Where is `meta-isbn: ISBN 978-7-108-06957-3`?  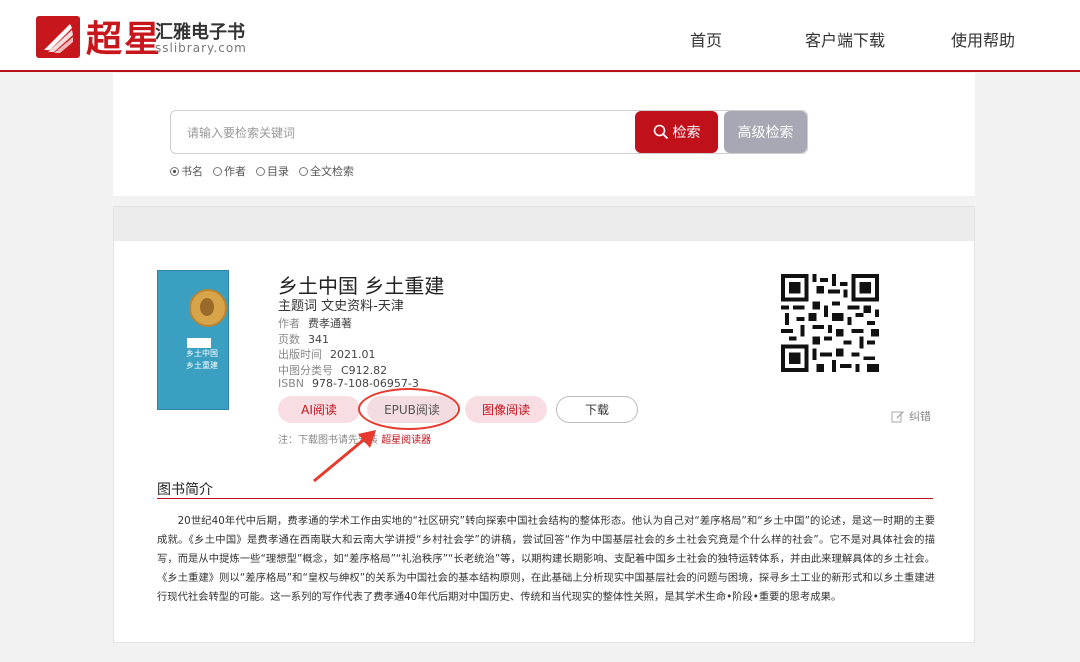
meta-isbn: ISBN 978-7-108-06957-3 is located at coordinates (348, 383).